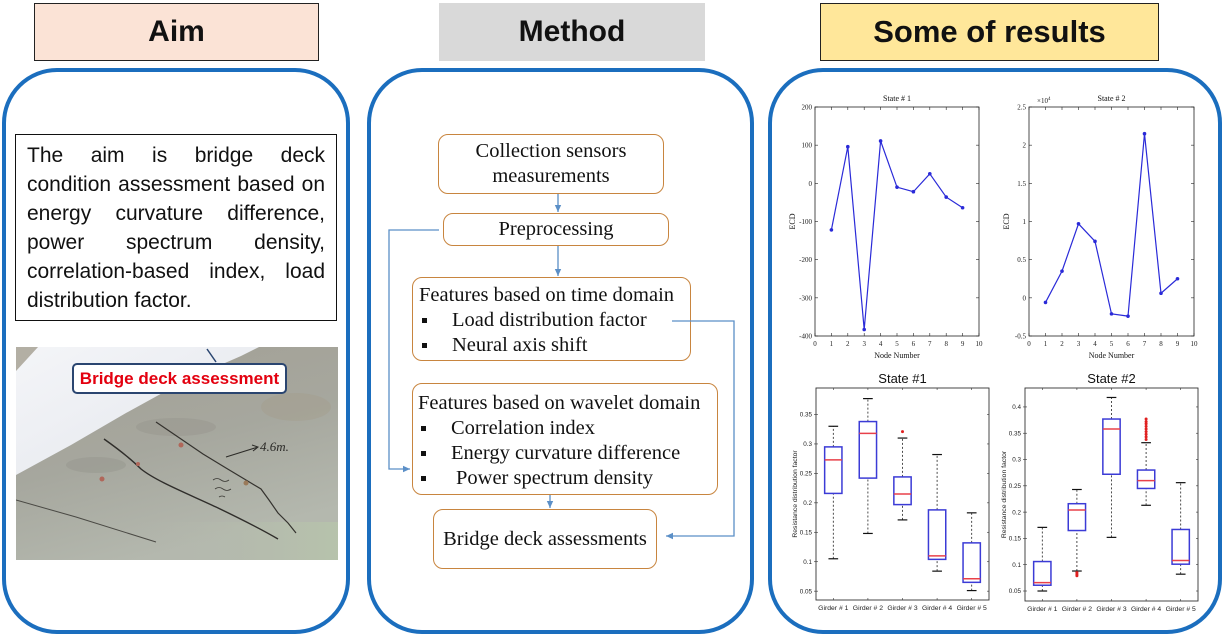 This screenshot has width=1225, height=637. What do you see at coordinates (554, 478) in the screenshot?
I see `wavelet-domain-item-label: Power spectrum density` at bounding box center [554, 478].